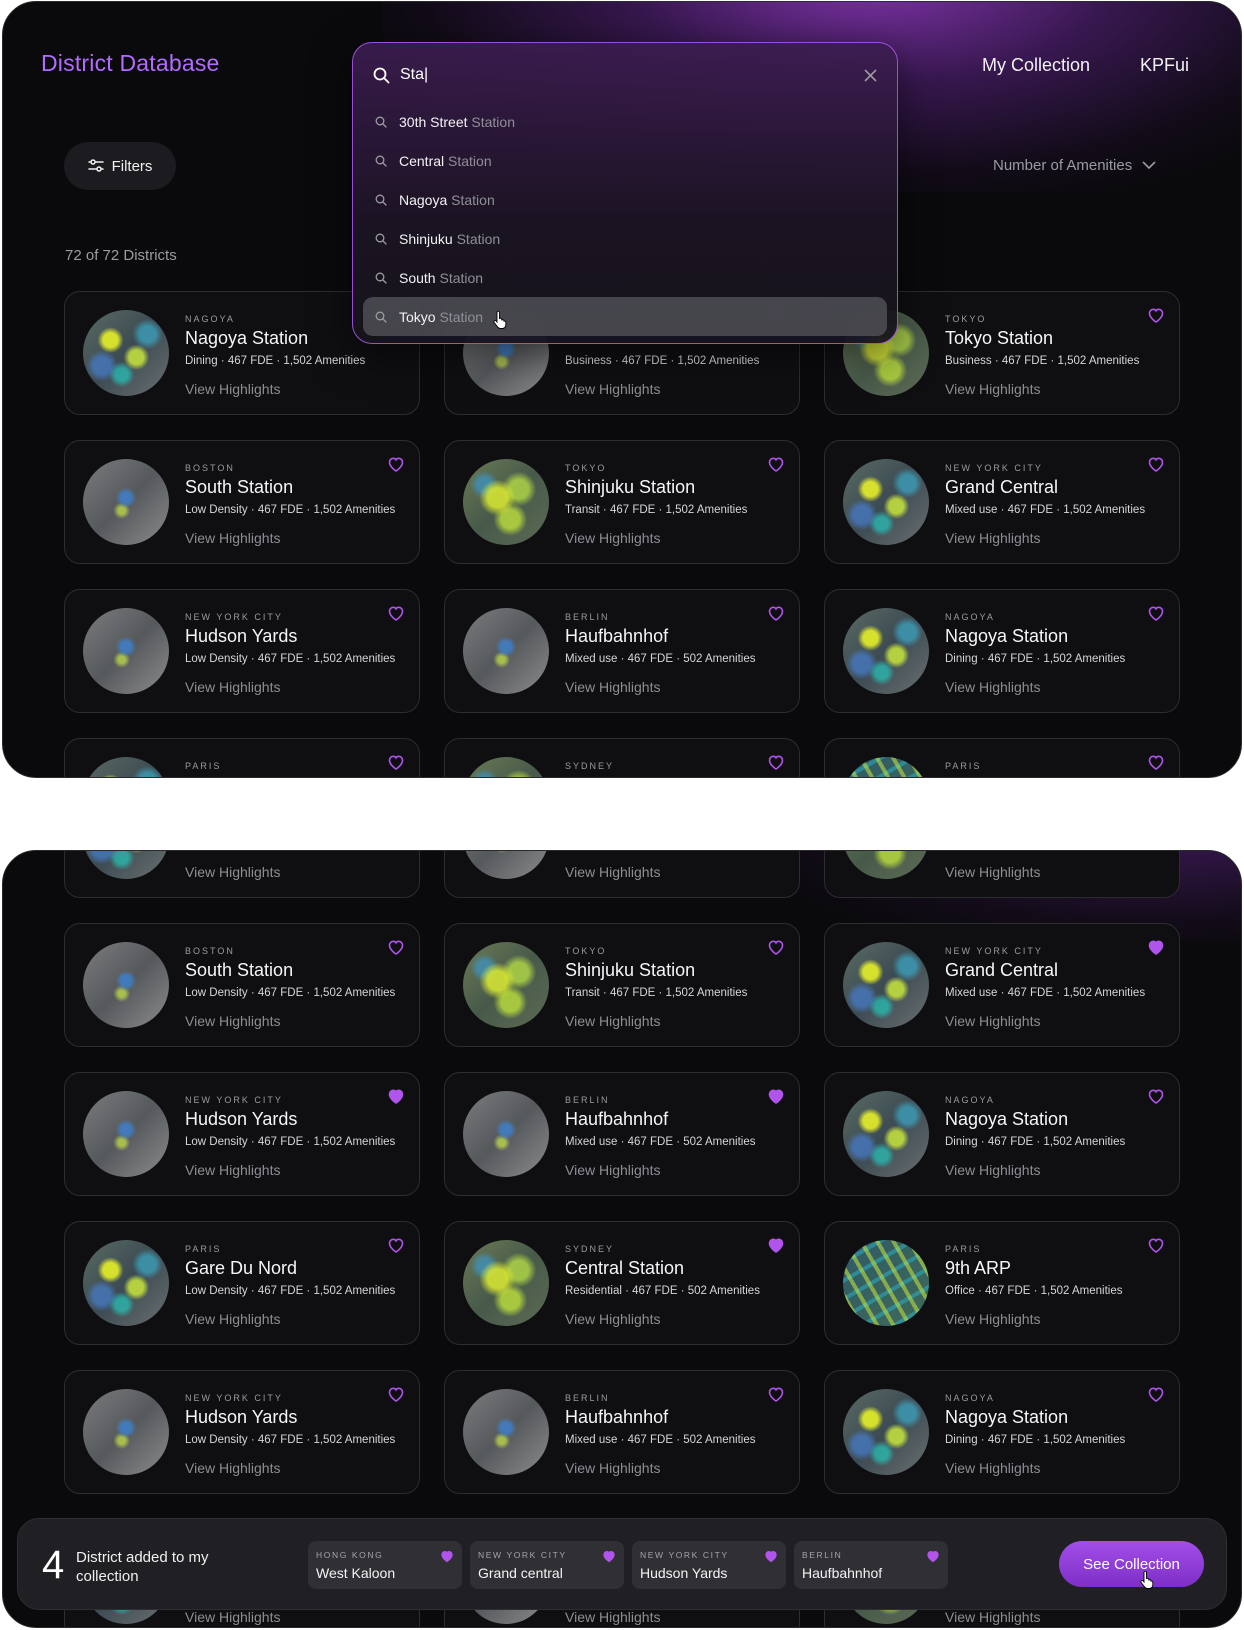 The height and width of the screenshot is (1630, 1244). Describe the element at coordinates (385, 1565) in the screenshot. I see `collection-chip: HONG KONG West Kaloon` at that location.